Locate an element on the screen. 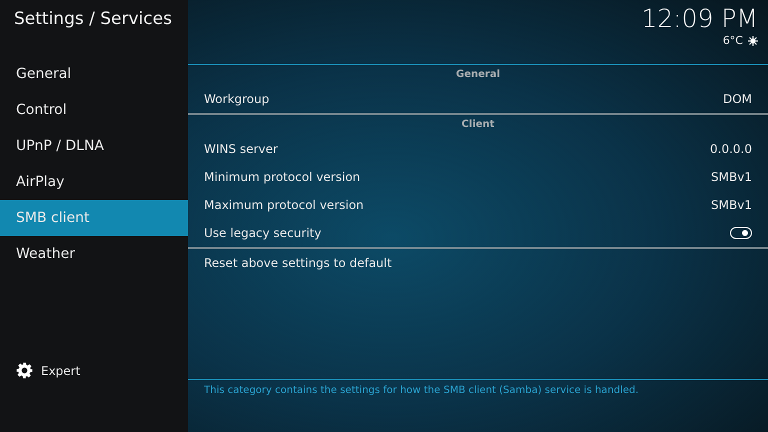 The width and height of the screenshot is (768, 432). reset-button: Reset above settings to default is located at coordinates (298, 263).